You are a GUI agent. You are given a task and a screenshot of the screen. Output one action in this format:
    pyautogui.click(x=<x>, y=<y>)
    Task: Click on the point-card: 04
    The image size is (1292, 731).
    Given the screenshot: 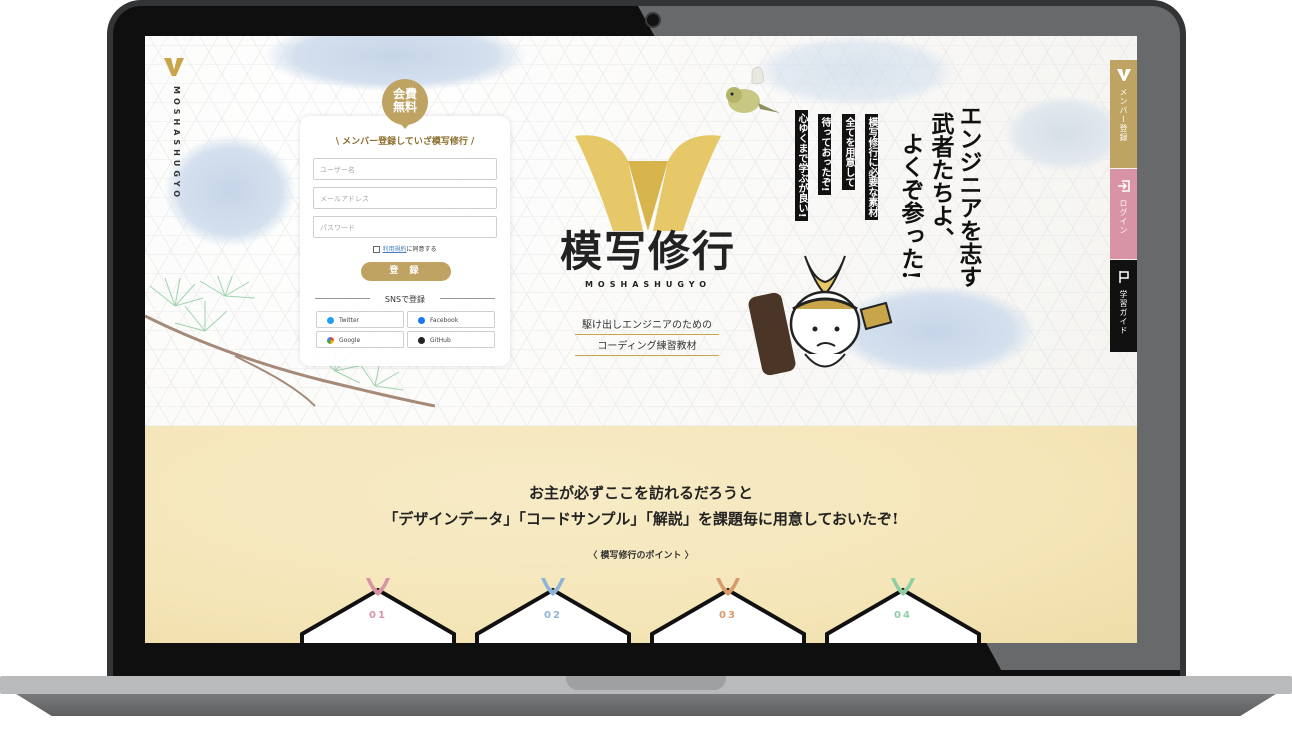 What is the action you would take?
    pyautogui.click(x=903, y=609)
    